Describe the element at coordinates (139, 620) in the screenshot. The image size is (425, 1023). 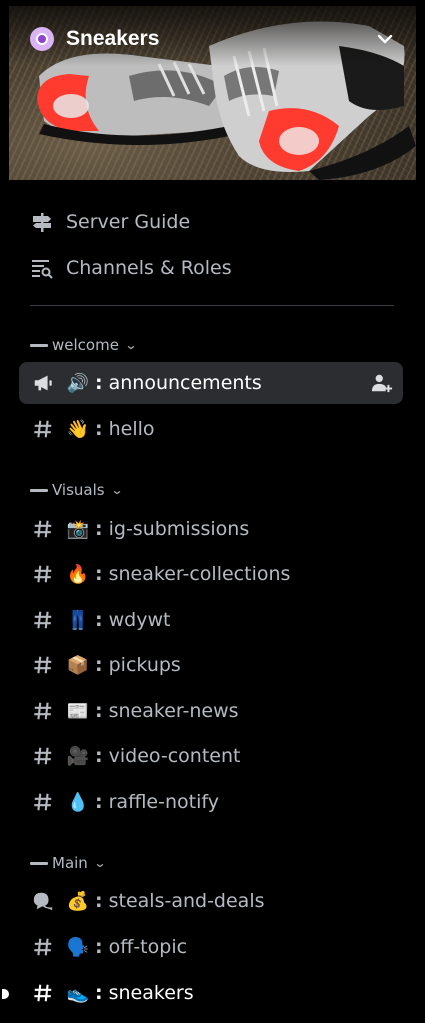
I see `channel-name: wdywt` at that location.